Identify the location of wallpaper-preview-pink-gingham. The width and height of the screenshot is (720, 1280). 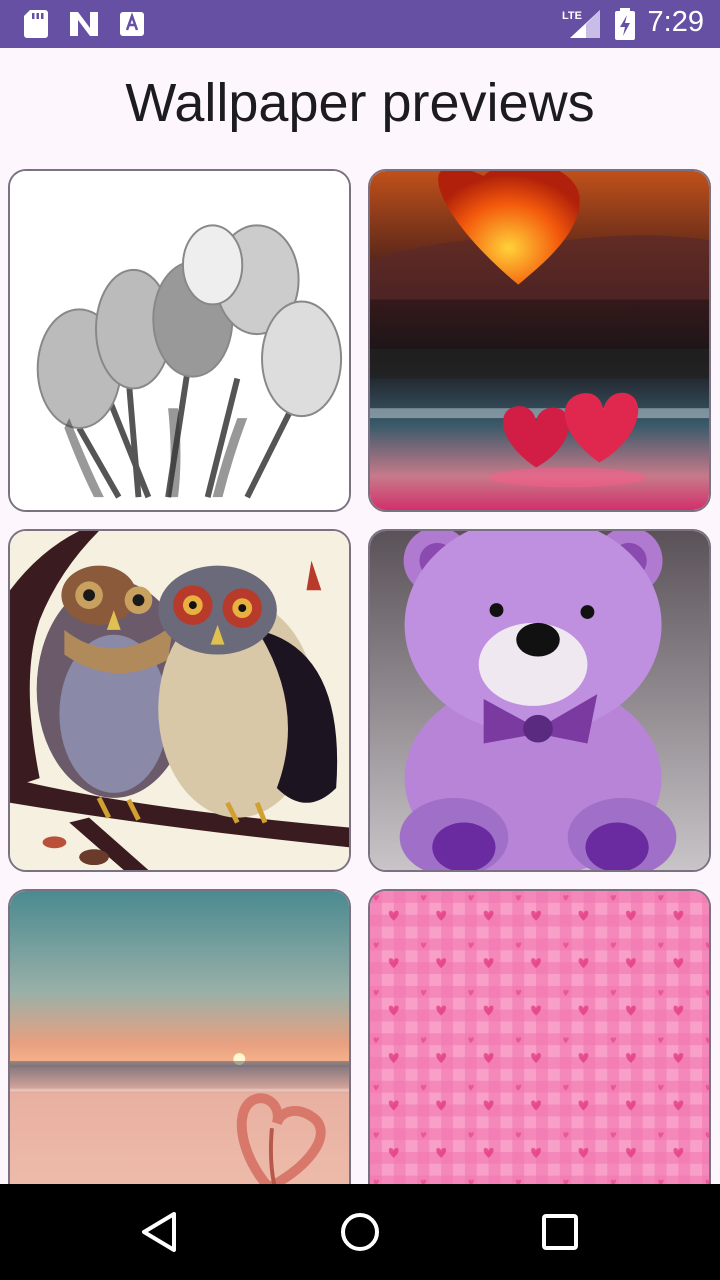
(539, 1036).